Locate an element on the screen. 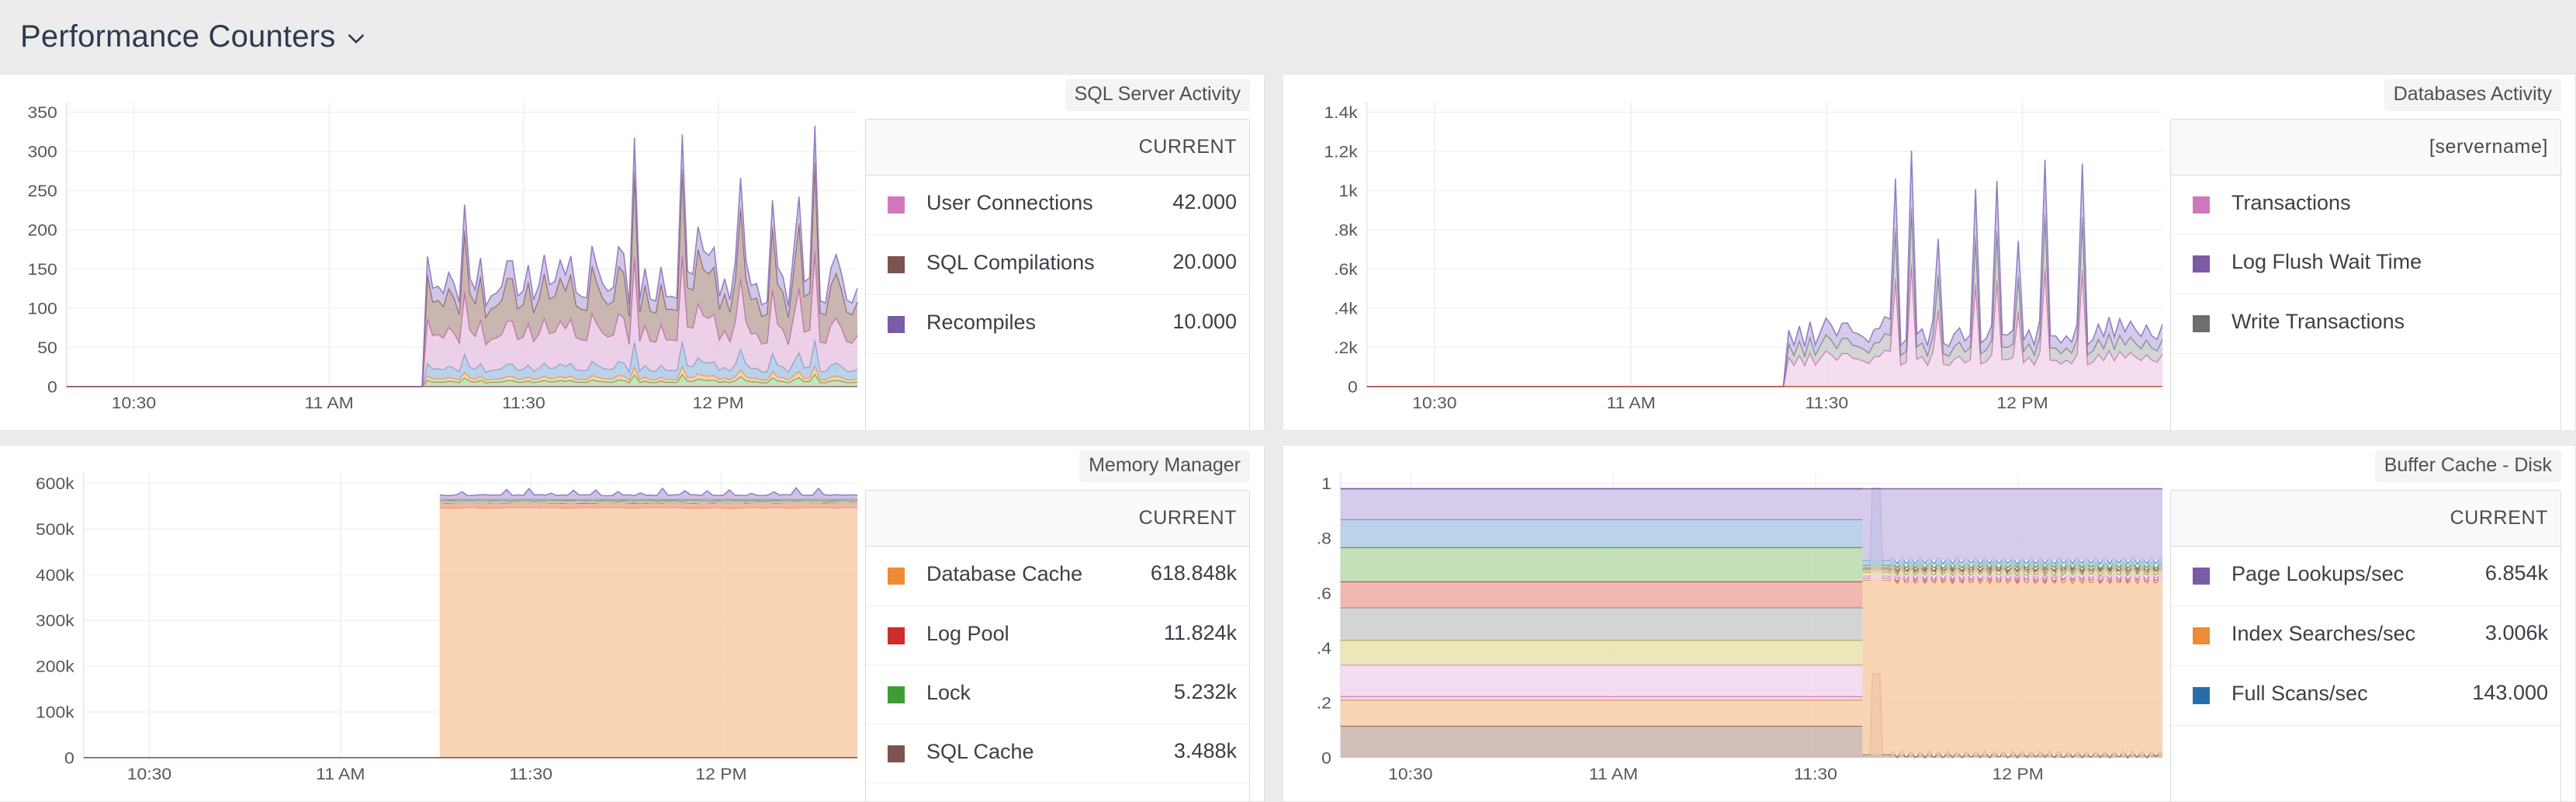 The width and height of the screenshot is (2576, 802). svg-text: 600k is located at coordinates (55, 484).